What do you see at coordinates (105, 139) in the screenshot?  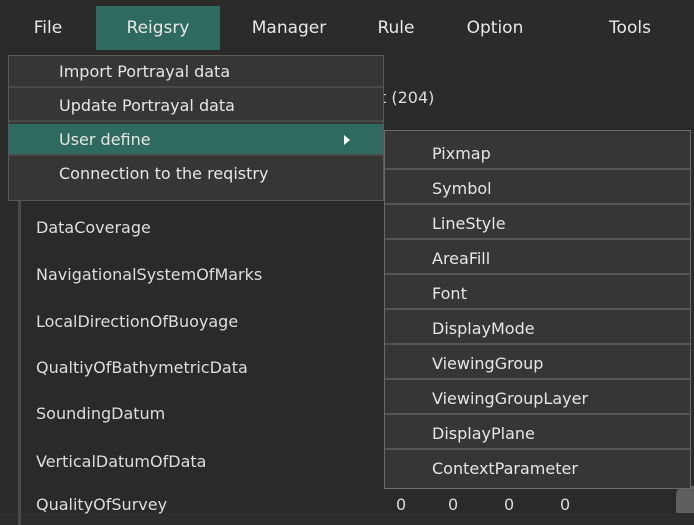 I see `menu-item-label: User define` at bounding box center [105, 139].